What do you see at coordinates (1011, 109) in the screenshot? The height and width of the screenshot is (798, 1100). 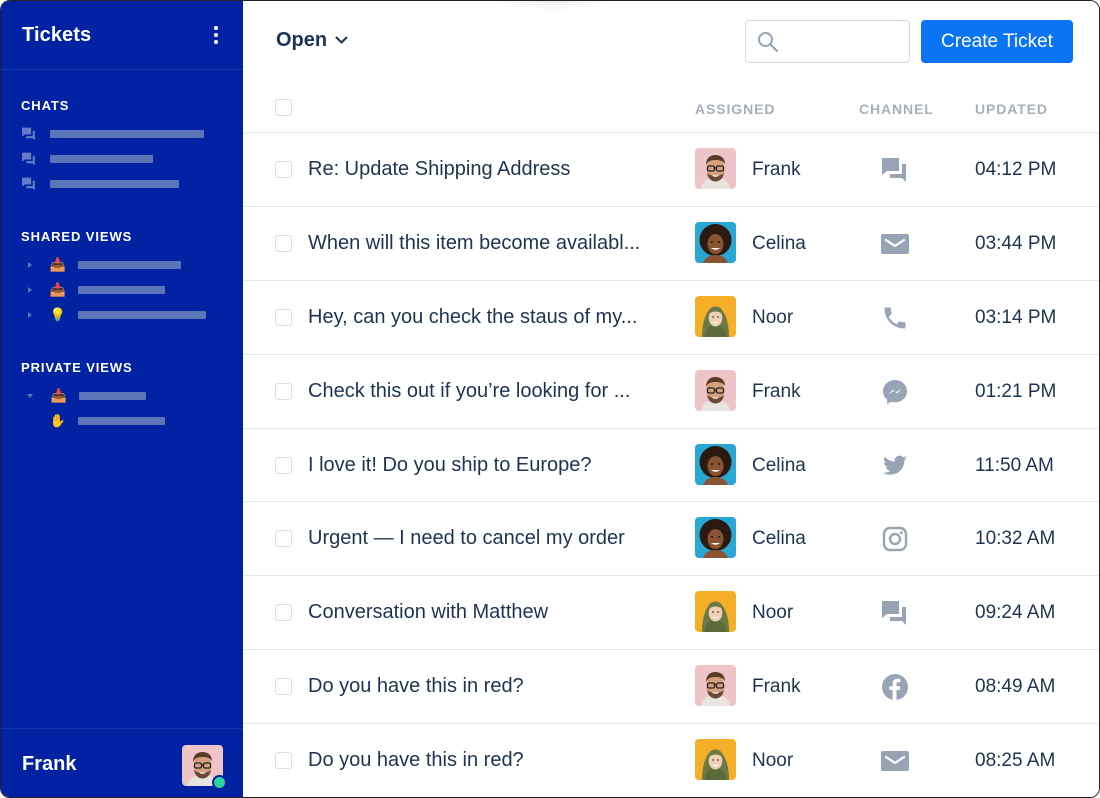 I see `column-header-updated: UPDATED` at bounding box center [1011, 109].